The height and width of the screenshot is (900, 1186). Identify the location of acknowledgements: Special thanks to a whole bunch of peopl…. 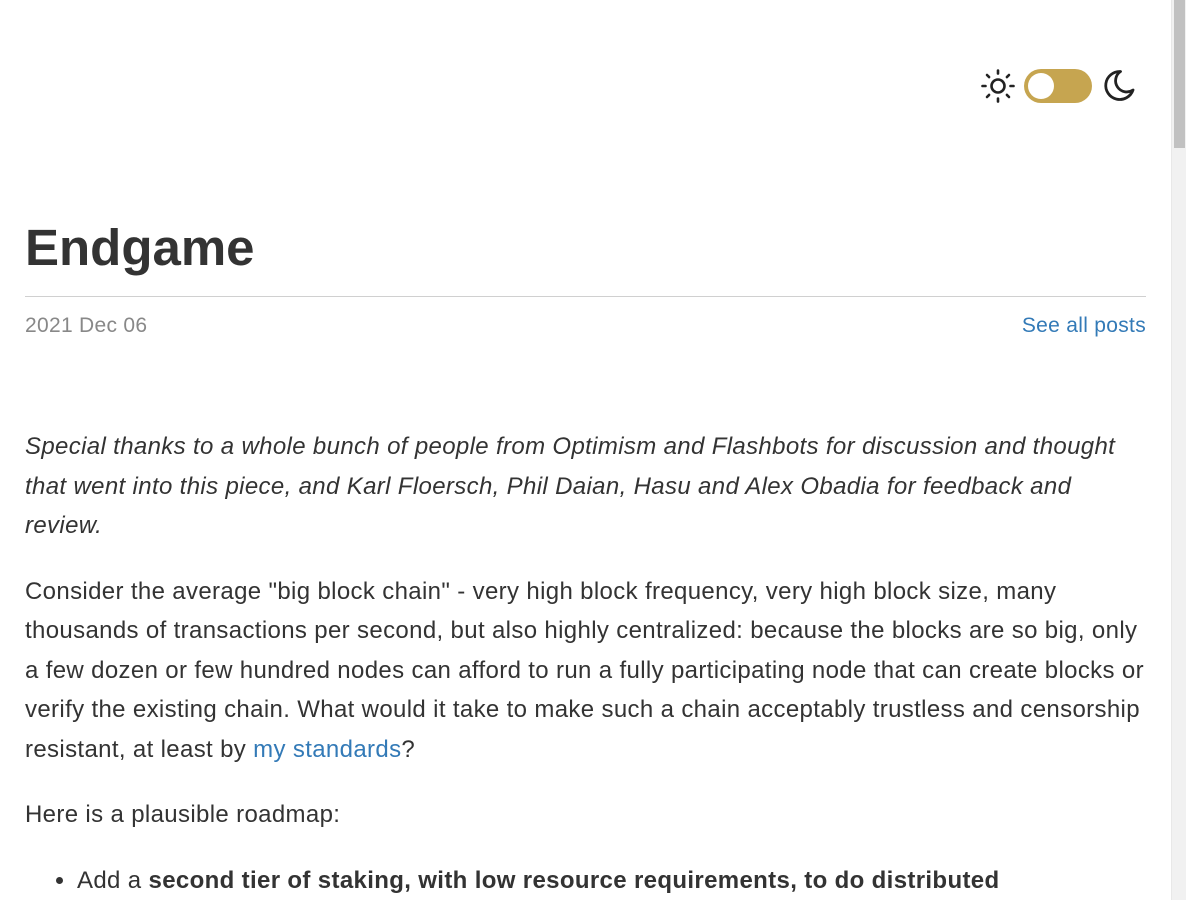
(585, 486).